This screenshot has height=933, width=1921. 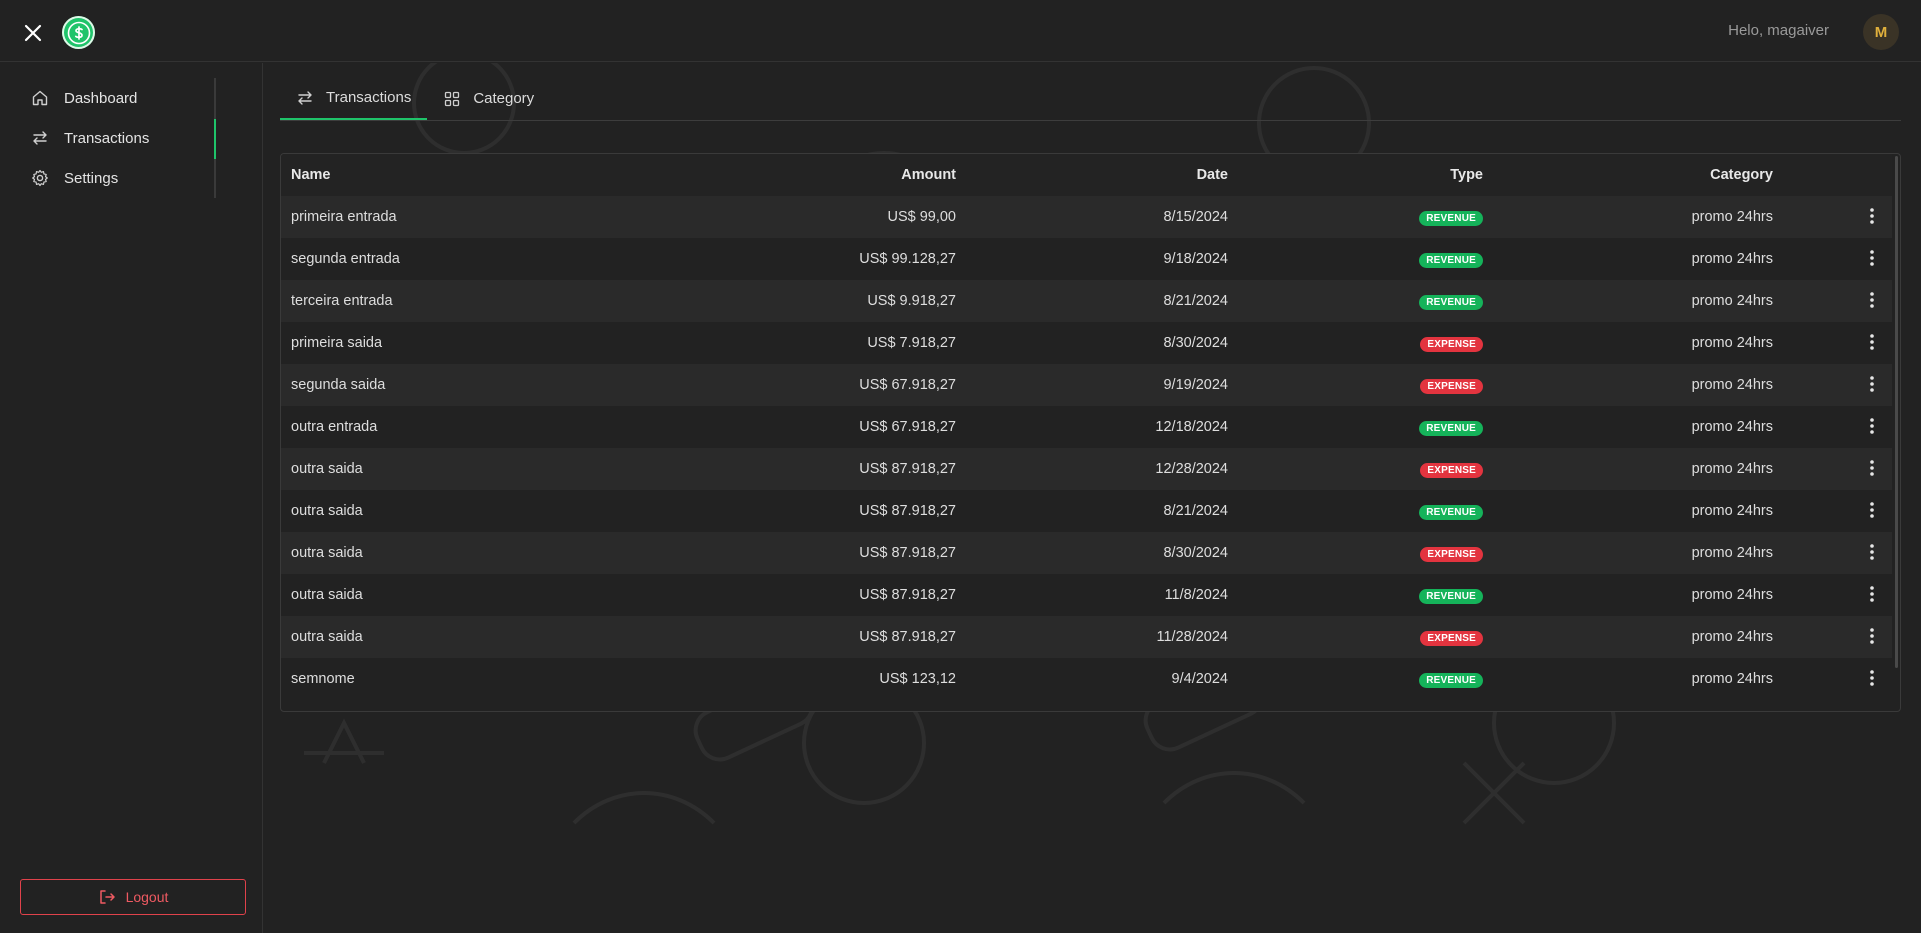 I want to click on cell-date: 9/4/2024, so click(x=1092, y=679).